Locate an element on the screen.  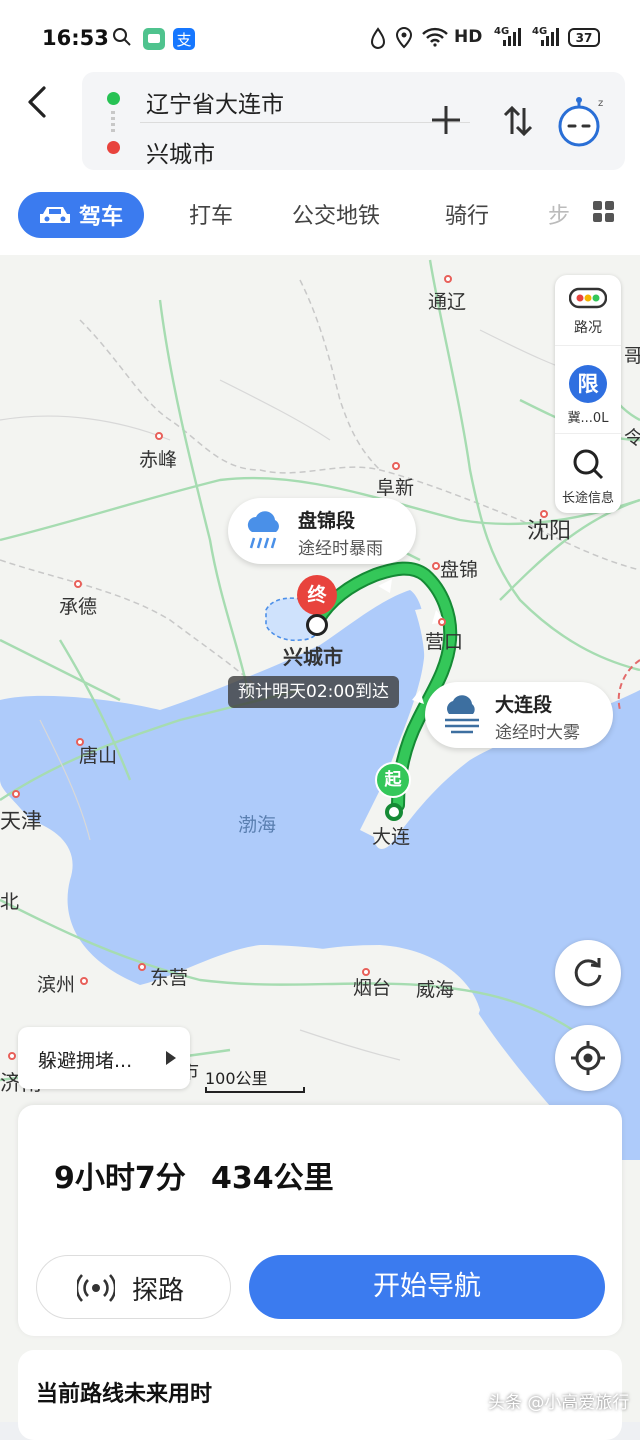
city-dot-fuxin is located at coordinates (396, 466).